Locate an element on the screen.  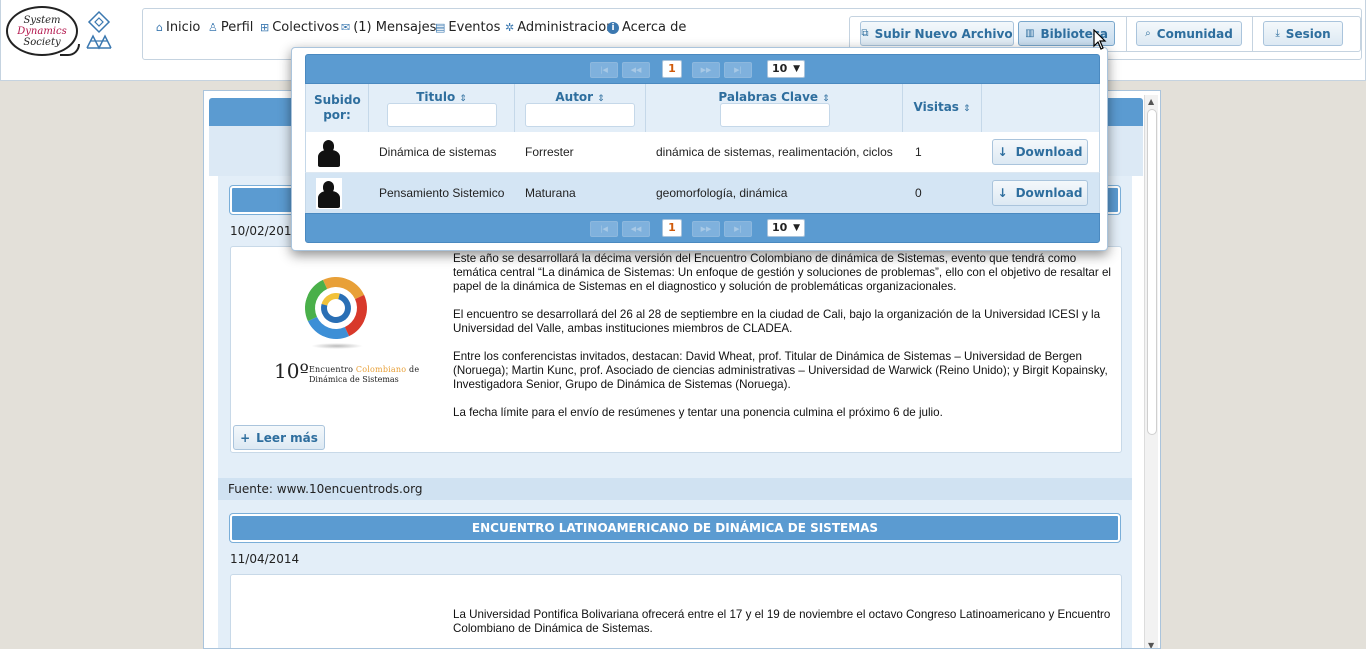
nav-acerca-de: i Acerca de is located at coordinates (646, 27).